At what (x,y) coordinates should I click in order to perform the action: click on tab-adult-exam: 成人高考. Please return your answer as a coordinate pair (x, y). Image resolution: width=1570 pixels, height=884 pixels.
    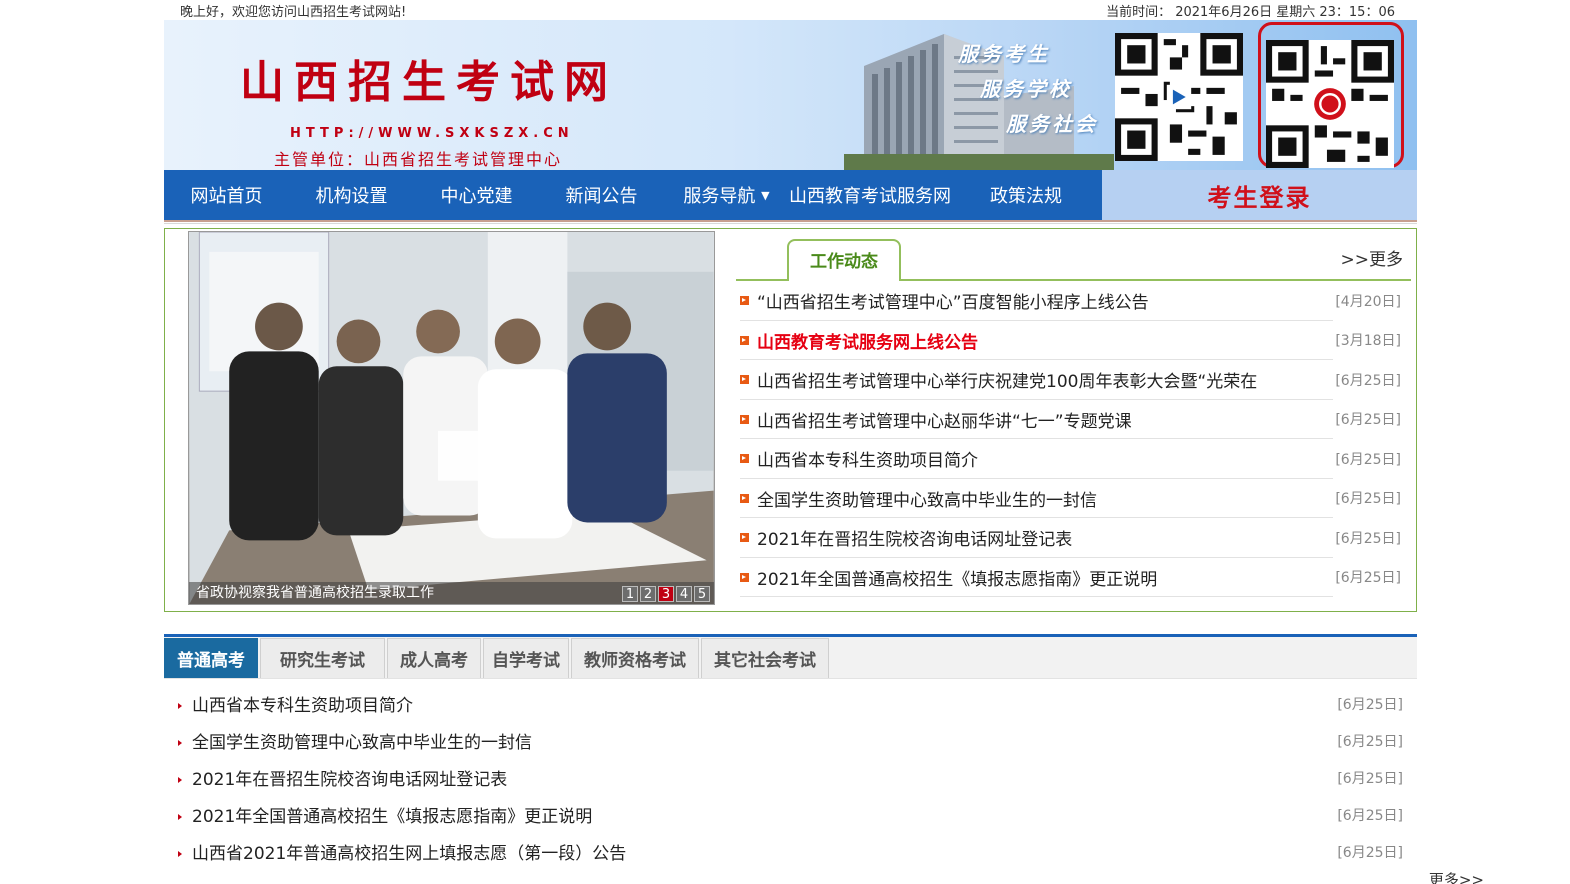
    Looking at the image, I should click on (434, 658).